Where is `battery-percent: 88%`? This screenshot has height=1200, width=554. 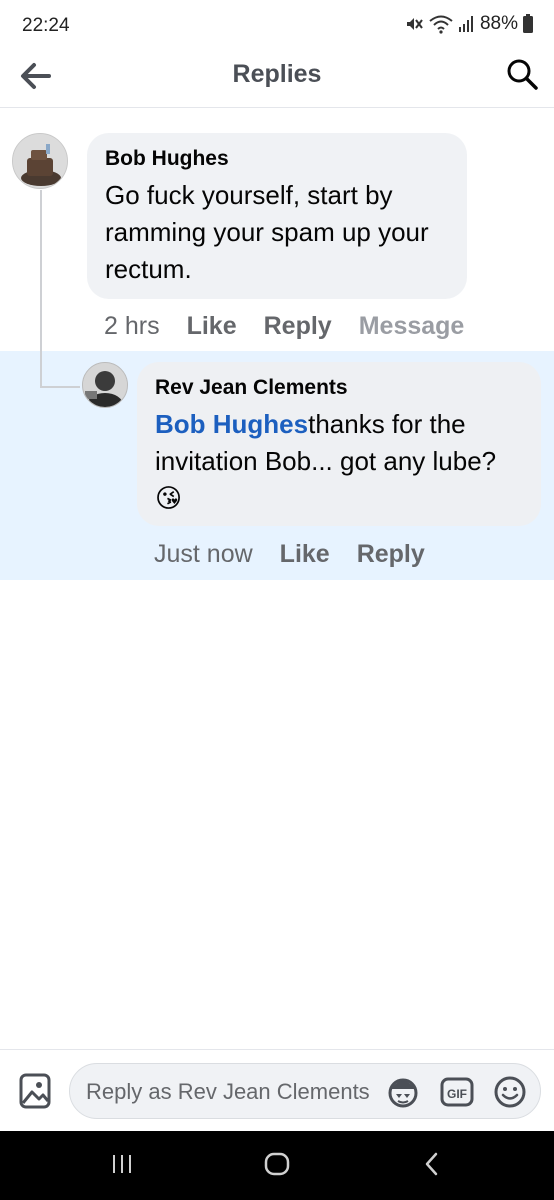
battery-percent: 88% is located at coordinates (498, 23).